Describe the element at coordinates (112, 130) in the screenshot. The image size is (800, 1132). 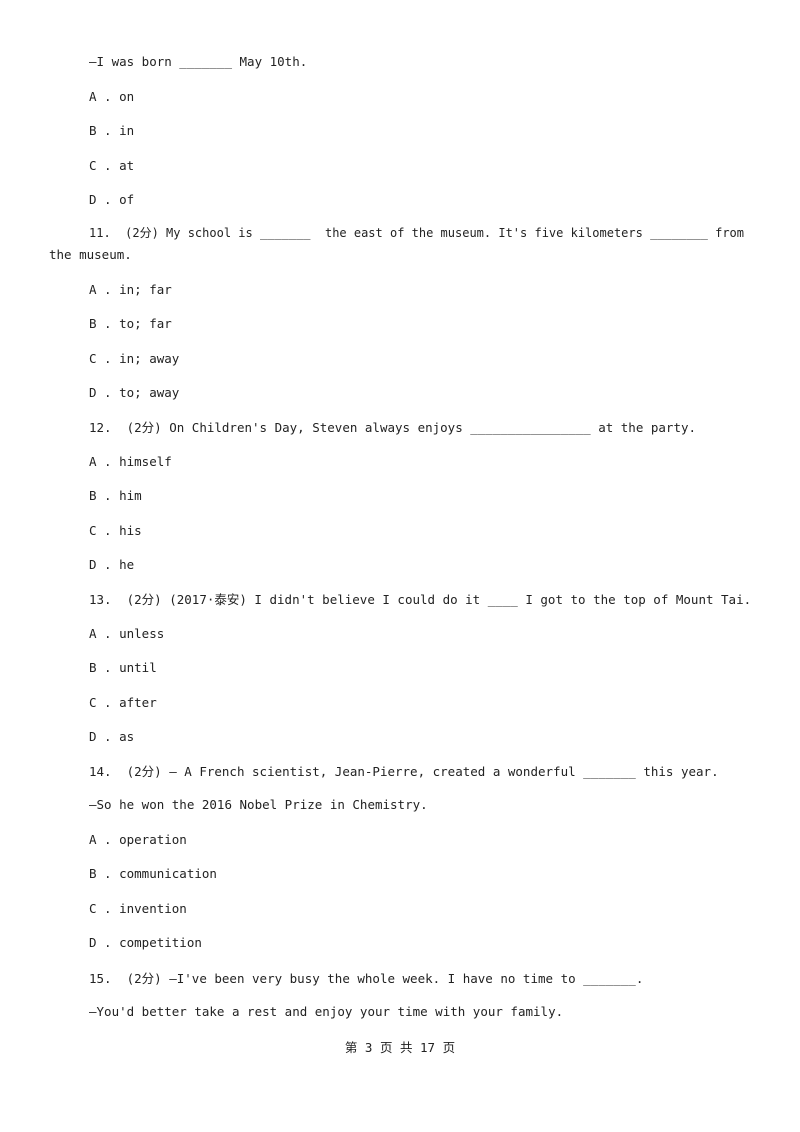
I see `question-10-option-b: B . in` at that location.